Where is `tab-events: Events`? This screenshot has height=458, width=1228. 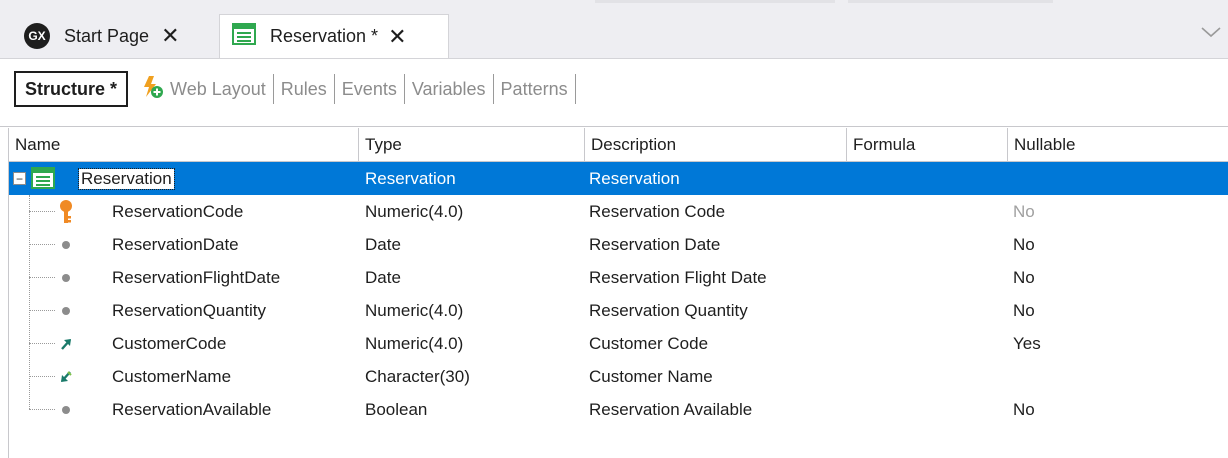 tab-events: Events is located at coordinates (370, 89).